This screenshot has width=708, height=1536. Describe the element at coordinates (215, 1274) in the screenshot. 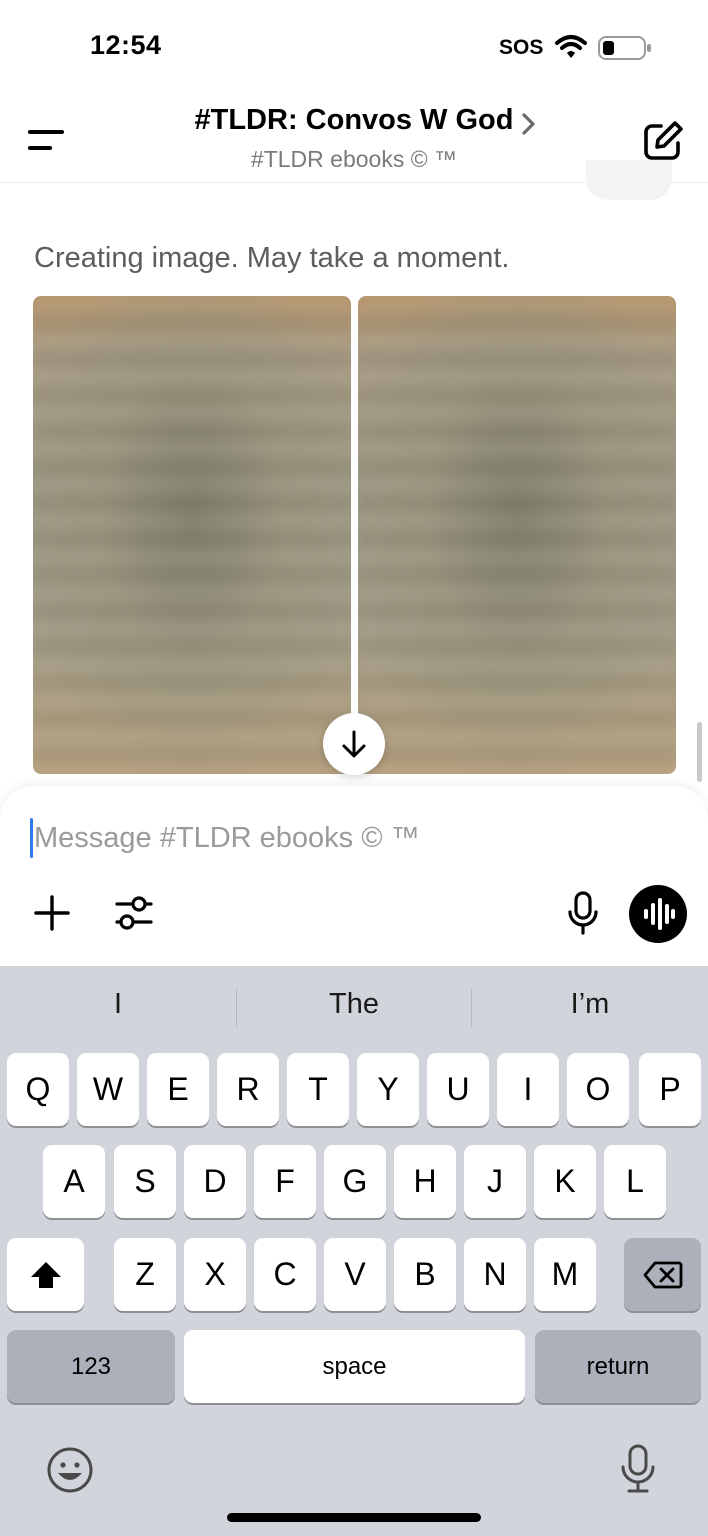

I see `key-x: X` at that location.